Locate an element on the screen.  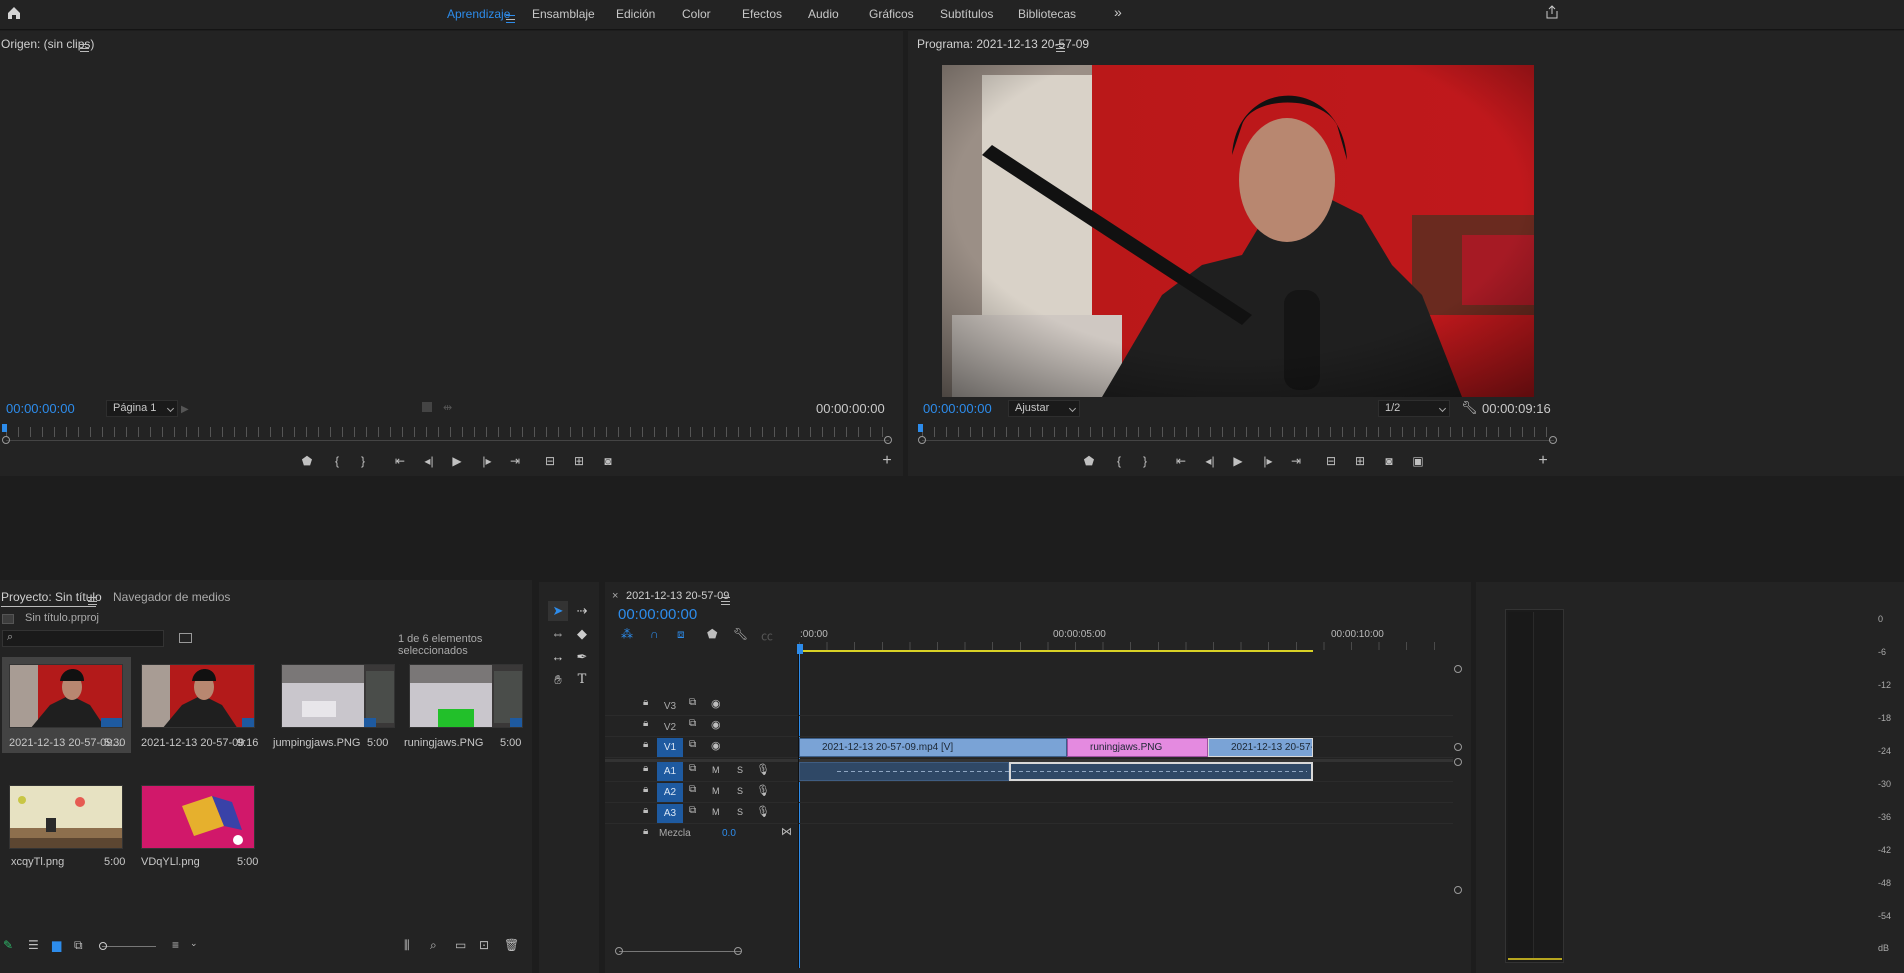
share-icon is located at coordinates (1552, 12).